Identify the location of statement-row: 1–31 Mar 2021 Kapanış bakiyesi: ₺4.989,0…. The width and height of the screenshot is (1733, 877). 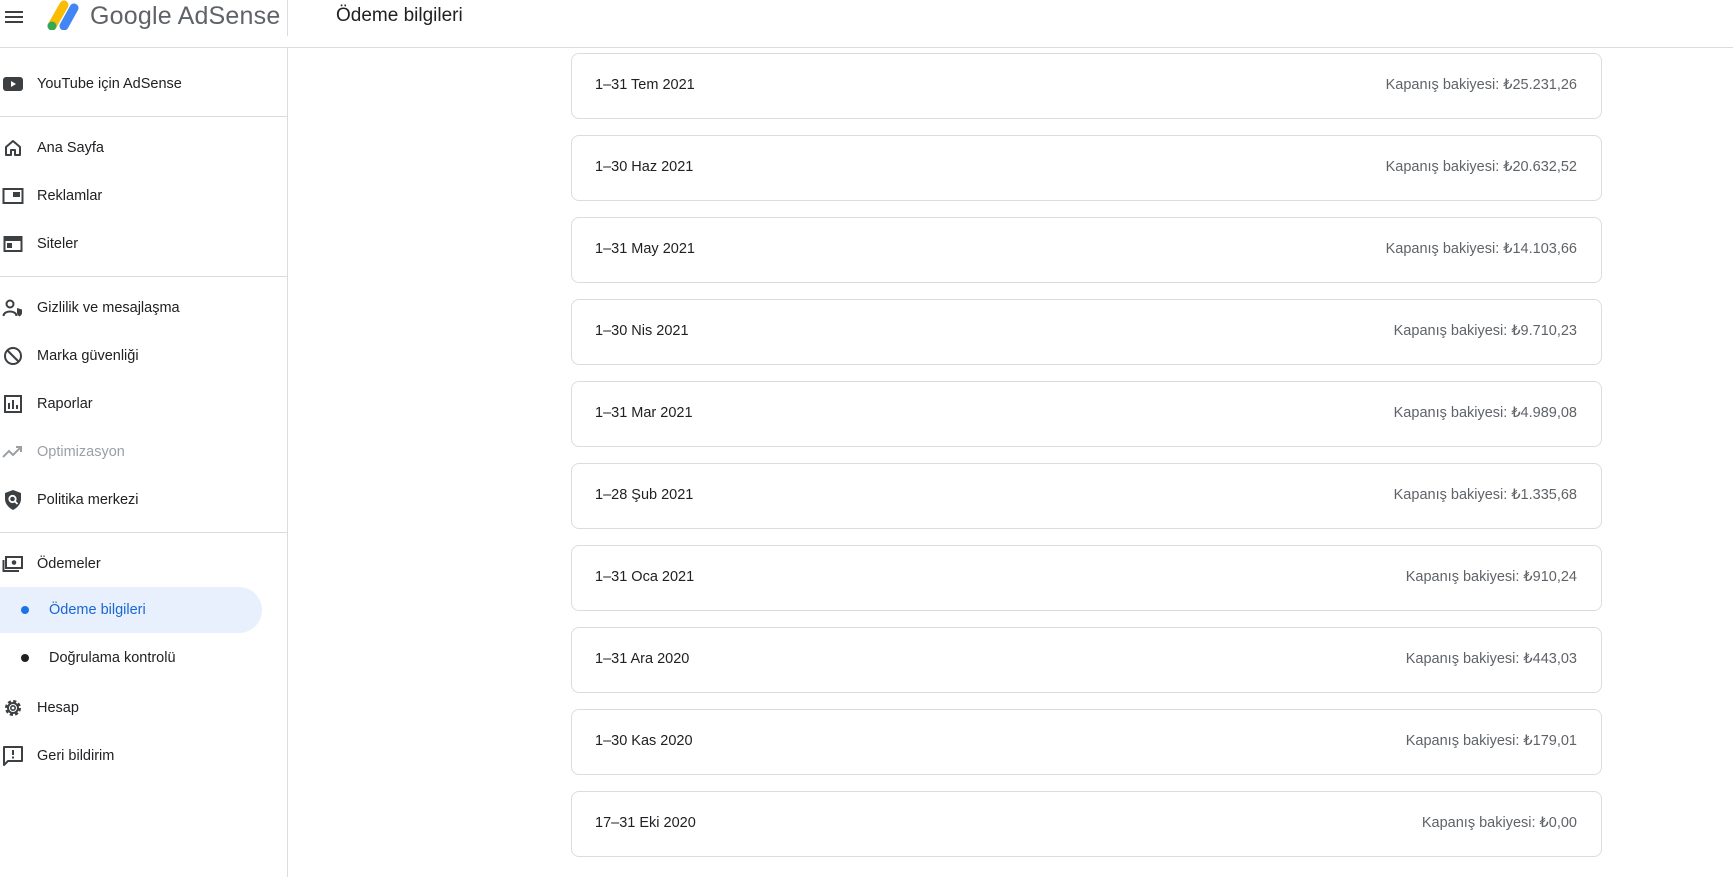
(1086, 414).